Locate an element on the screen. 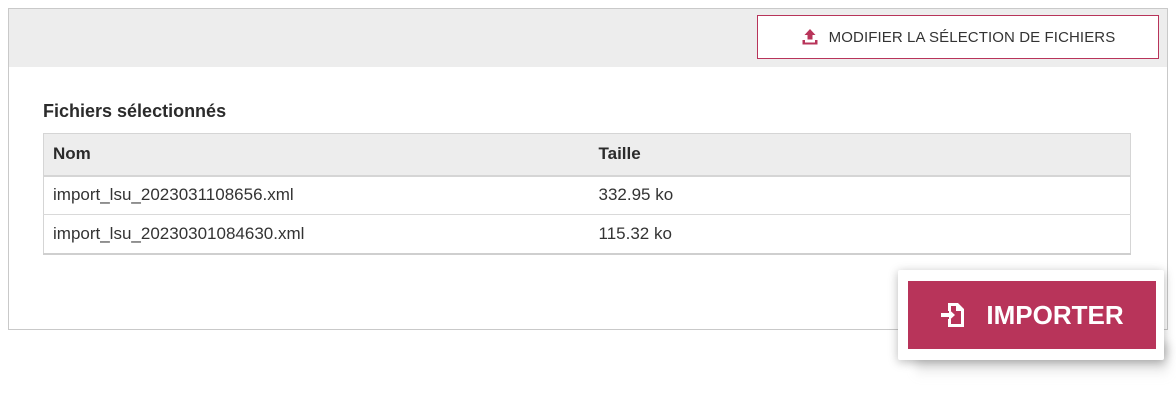 This screenshot has height=398, width=1176. import-button: IMPORTER is located at coordinates (1032, 315).